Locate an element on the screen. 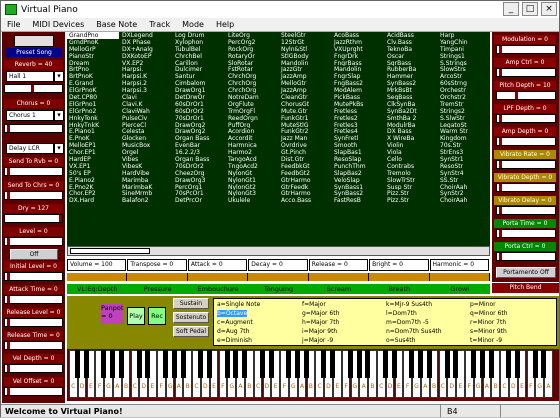 The image size is (560, 418). program-item: BrtPnoK is located at coordinates (93, 76).